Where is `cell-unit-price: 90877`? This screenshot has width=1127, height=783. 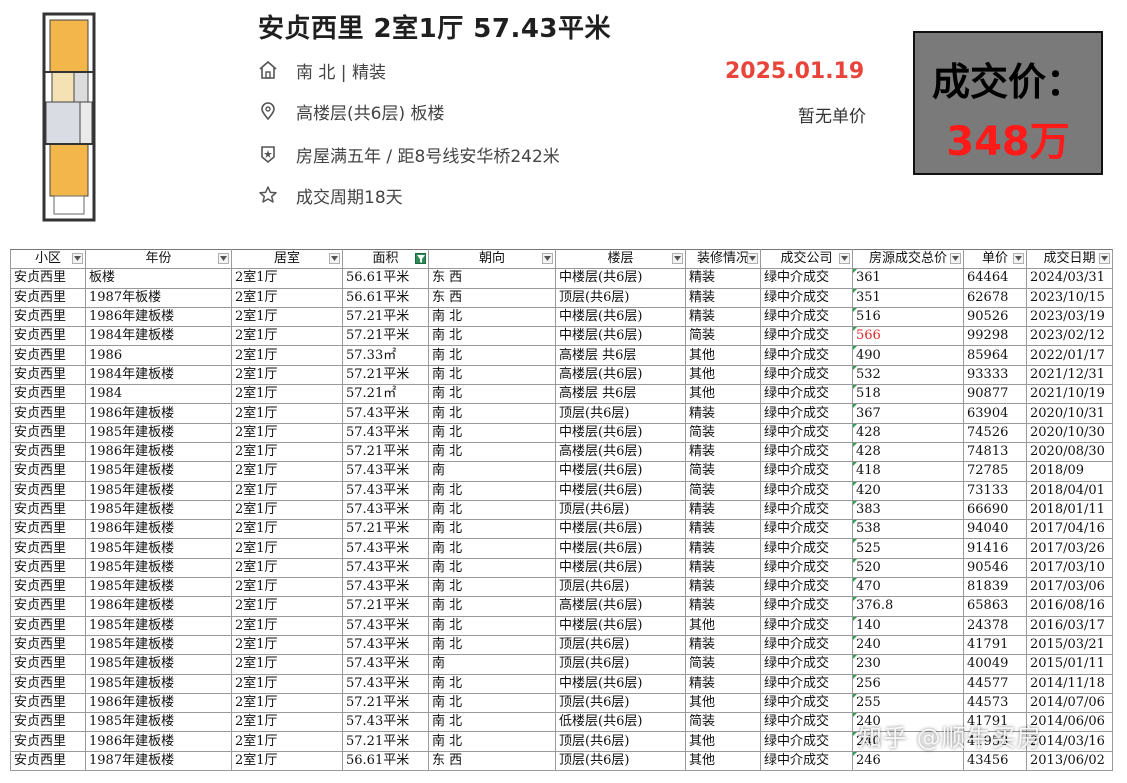 cell-unit-price: 90877 is located at coordinates (995, 394).